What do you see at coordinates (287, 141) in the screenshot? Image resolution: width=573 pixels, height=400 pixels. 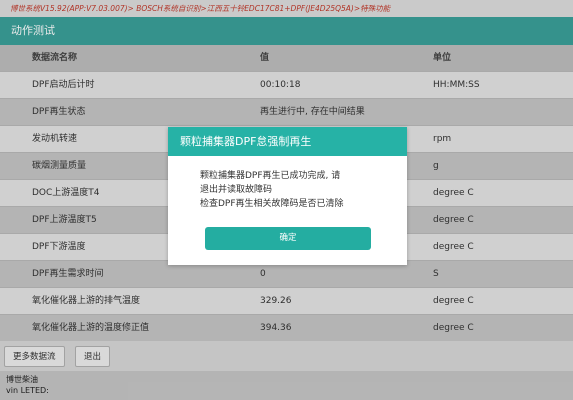 I see `dialog-title: 颗粒捕集器DPF怠强制再生` at bounding box center [287, 141].